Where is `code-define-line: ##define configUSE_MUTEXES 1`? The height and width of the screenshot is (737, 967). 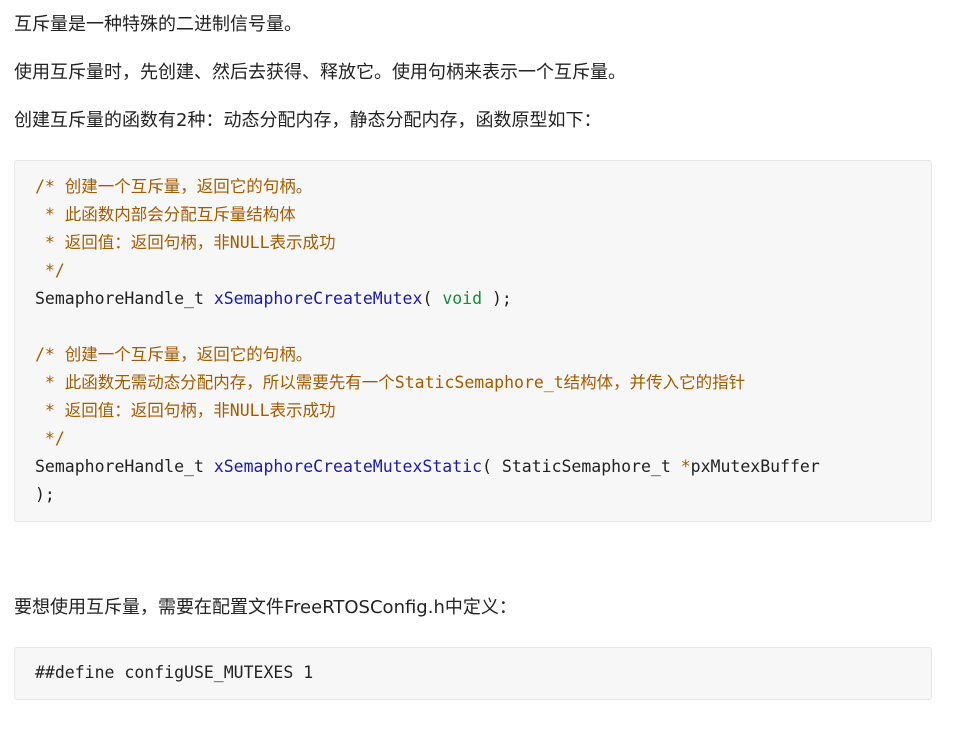 code-define-line: ##define configUSE_MUTEXES 1 is located at coordinates (174, 672).